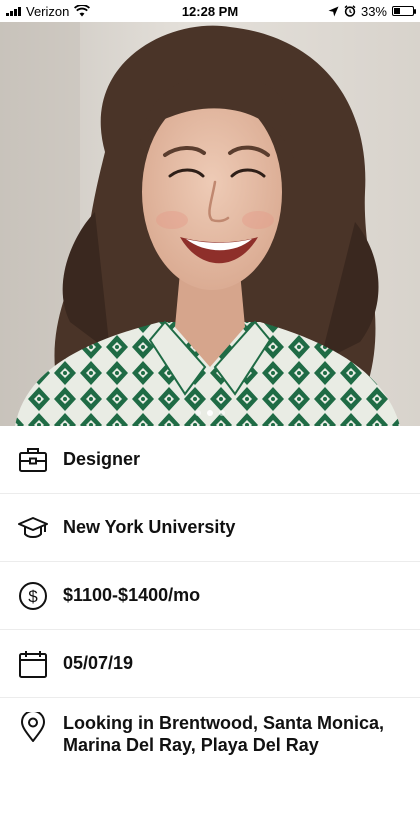 This screenshot has height=818, width=420. Describe the element at coordinates (397, 11) in the screenshot. I see `battery-fill` at that location.